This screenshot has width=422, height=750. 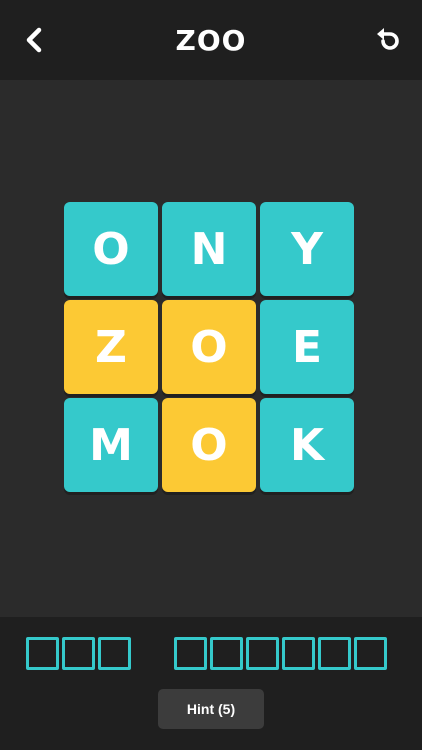 What do you see at coordinates (211, 709) in the screenshot?
I see `hint-button: Hint (5)` at bounding box center [211, 709].